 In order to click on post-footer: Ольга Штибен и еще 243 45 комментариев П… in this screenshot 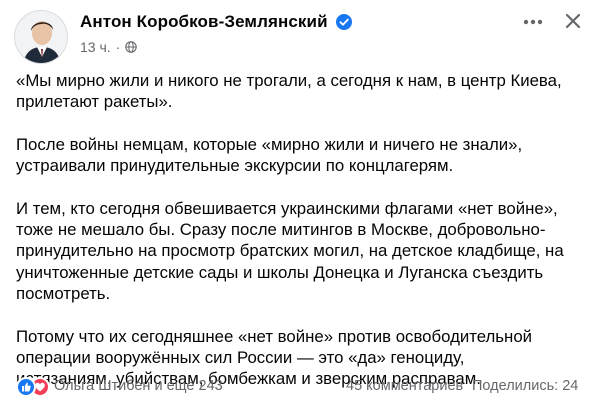, I will do `click(300, 387)`.